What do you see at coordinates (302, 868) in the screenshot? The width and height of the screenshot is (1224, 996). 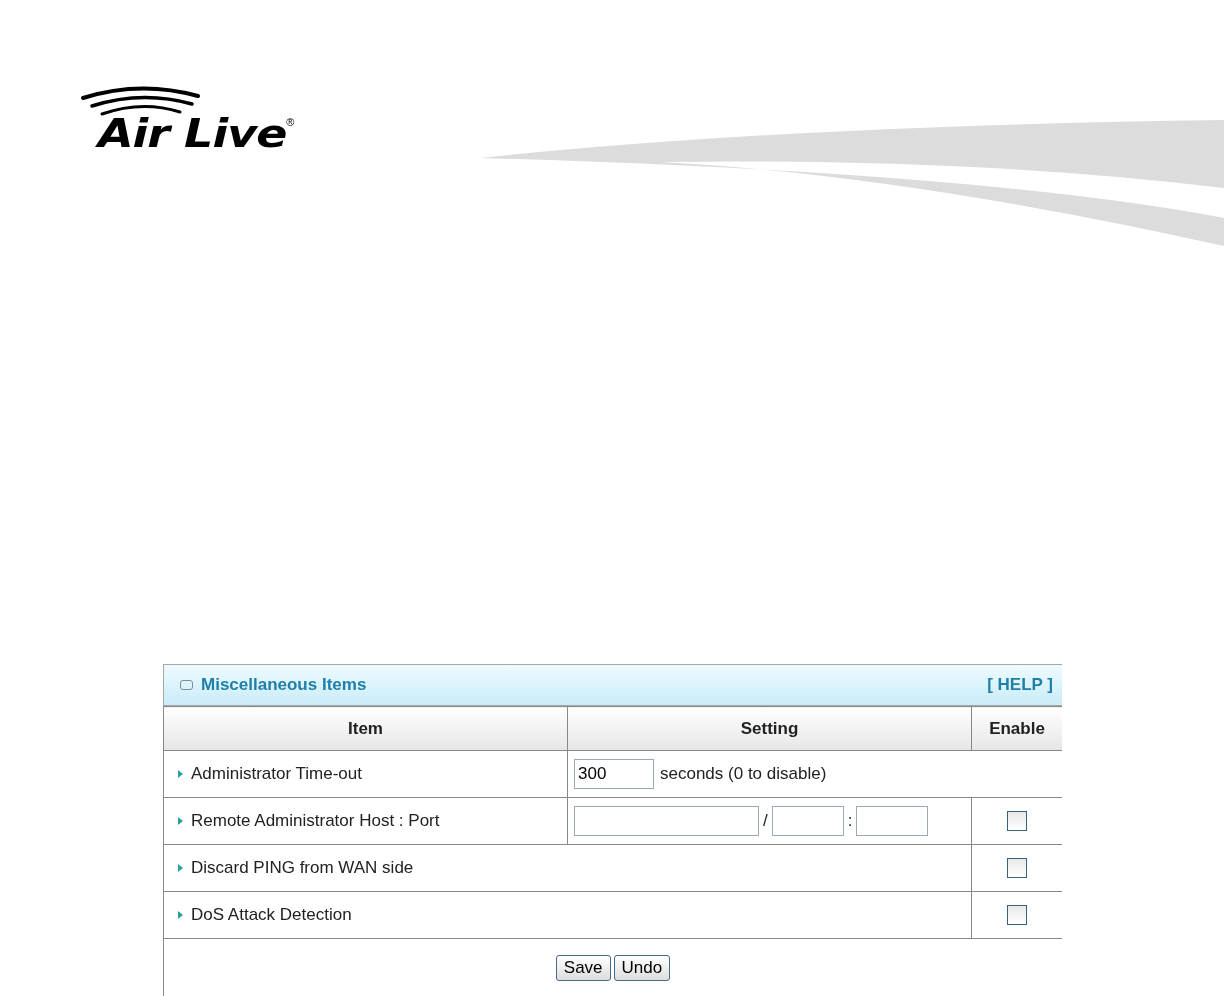 I see `item-label: Discard PING from WAN side` at bounding box center [302, 868].